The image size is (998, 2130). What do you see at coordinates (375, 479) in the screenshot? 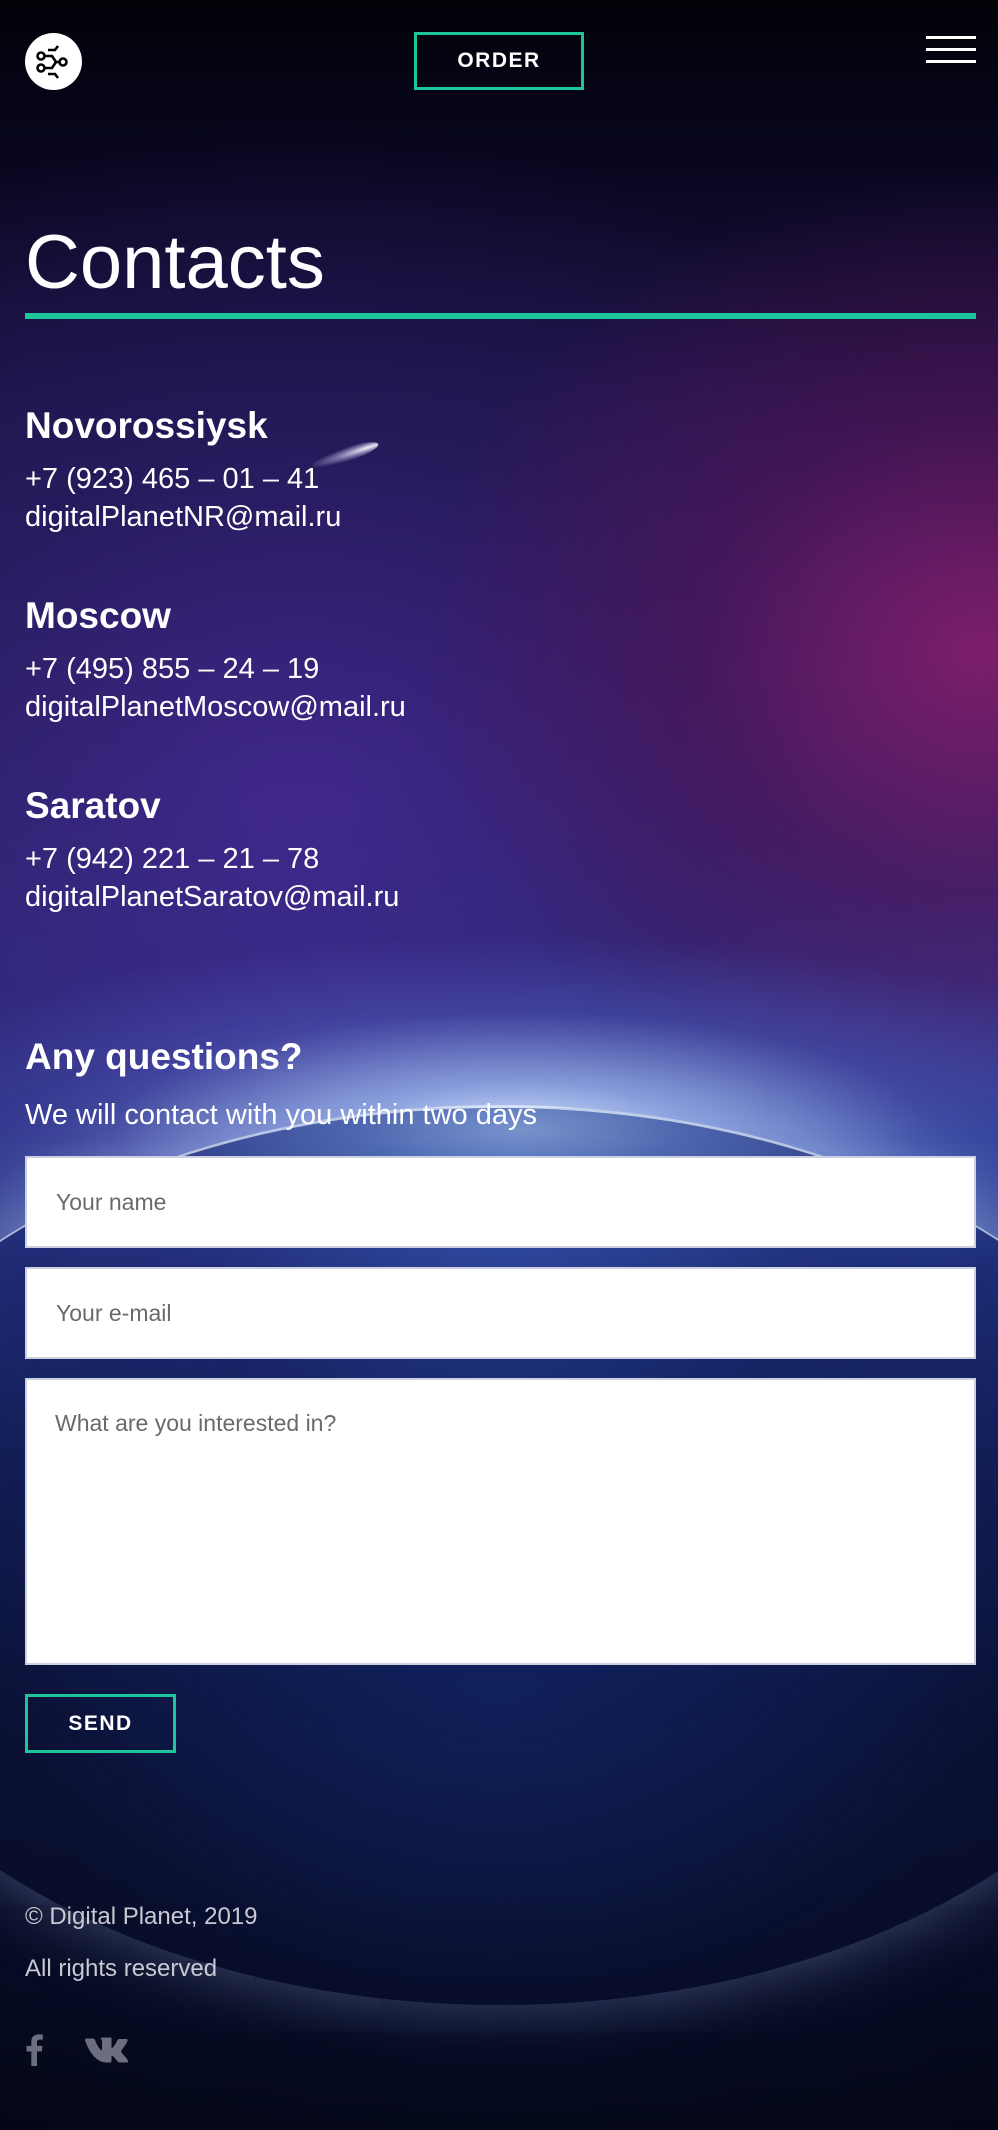
I see `office-phone: +7 (923) 465 – 01 – 41` at bounding box center [375, 479].